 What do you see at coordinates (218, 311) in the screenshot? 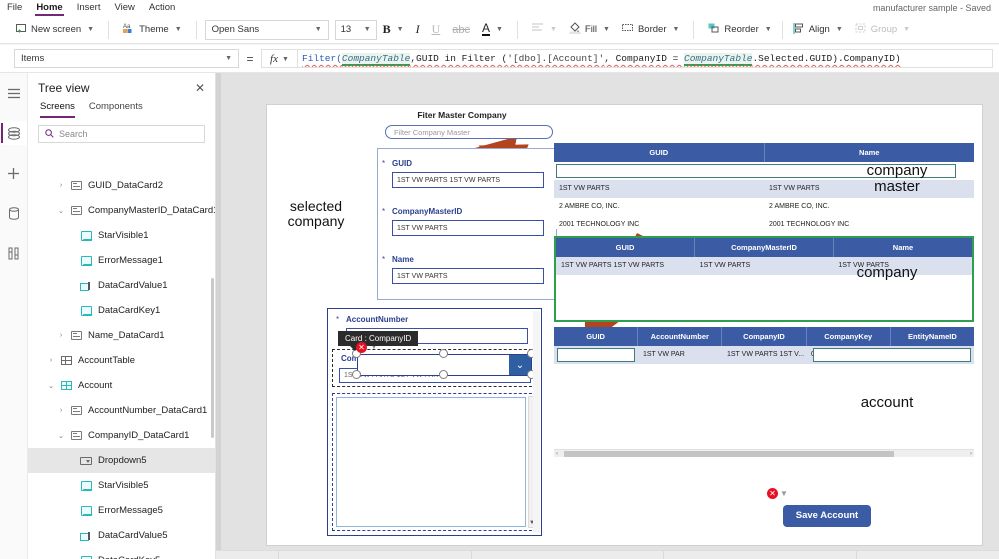
I see `canvas-vertical-scrollbar` at bounding box center [218, 311].